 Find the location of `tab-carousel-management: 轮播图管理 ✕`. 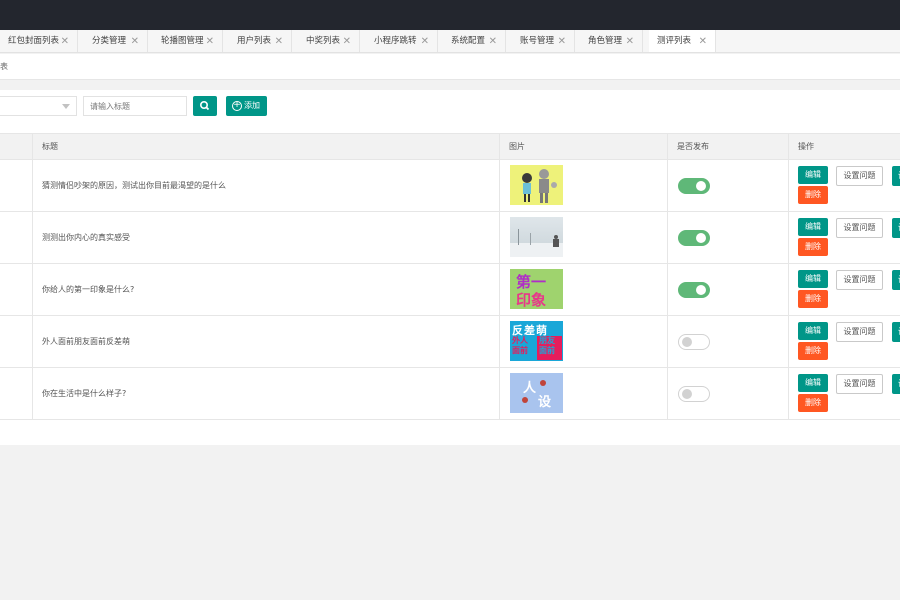

tab-carousel-management: 轮播图管理 ✕ is located at coordinates (188, 41).